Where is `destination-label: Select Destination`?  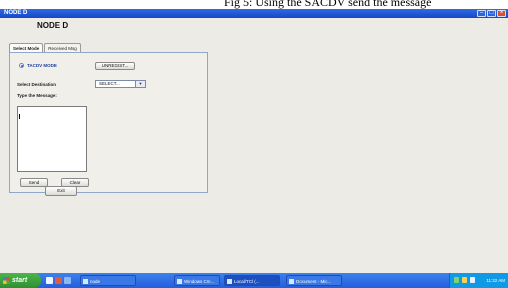 destination-label: Select Destination is located at coordinates (37, 84).